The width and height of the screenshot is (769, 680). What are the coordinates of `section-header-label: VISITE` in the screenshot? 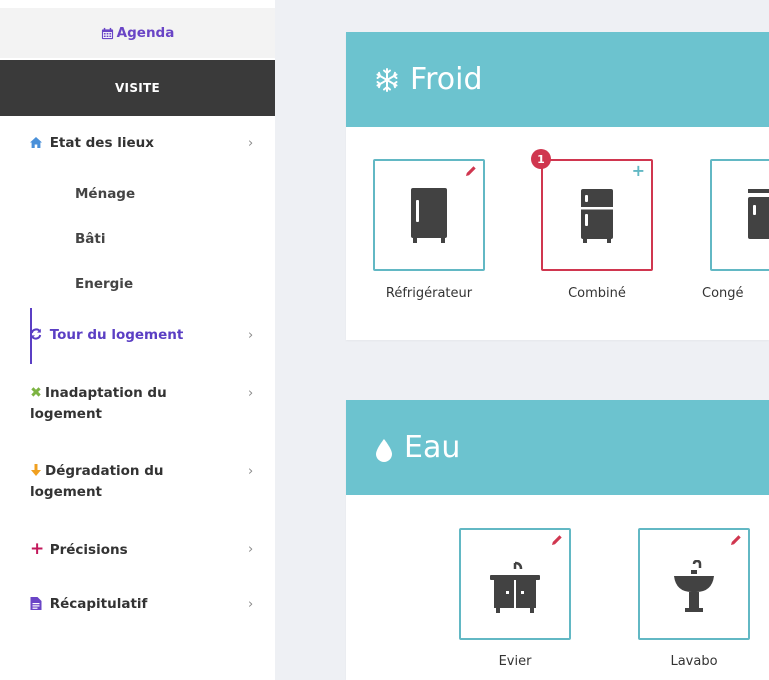 It's located at (137, 88).